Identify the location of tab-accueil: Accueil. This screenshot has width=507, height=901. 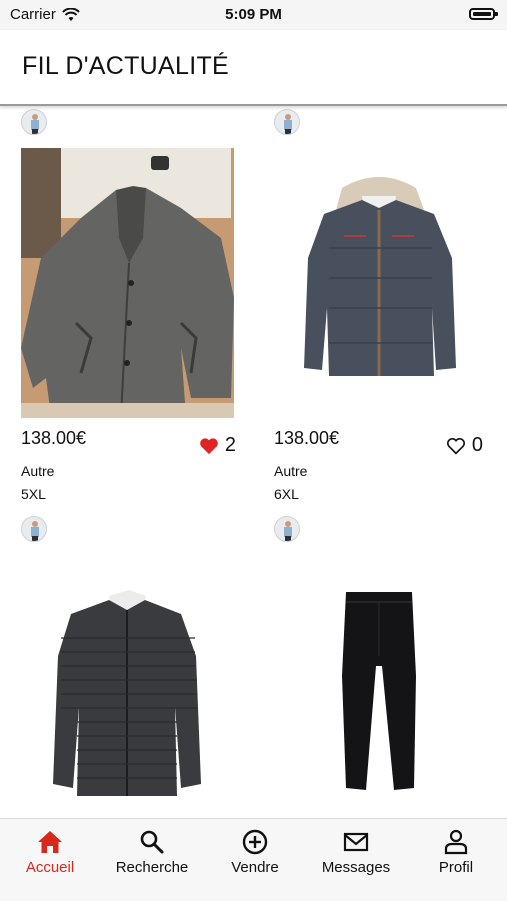
(50, 852).